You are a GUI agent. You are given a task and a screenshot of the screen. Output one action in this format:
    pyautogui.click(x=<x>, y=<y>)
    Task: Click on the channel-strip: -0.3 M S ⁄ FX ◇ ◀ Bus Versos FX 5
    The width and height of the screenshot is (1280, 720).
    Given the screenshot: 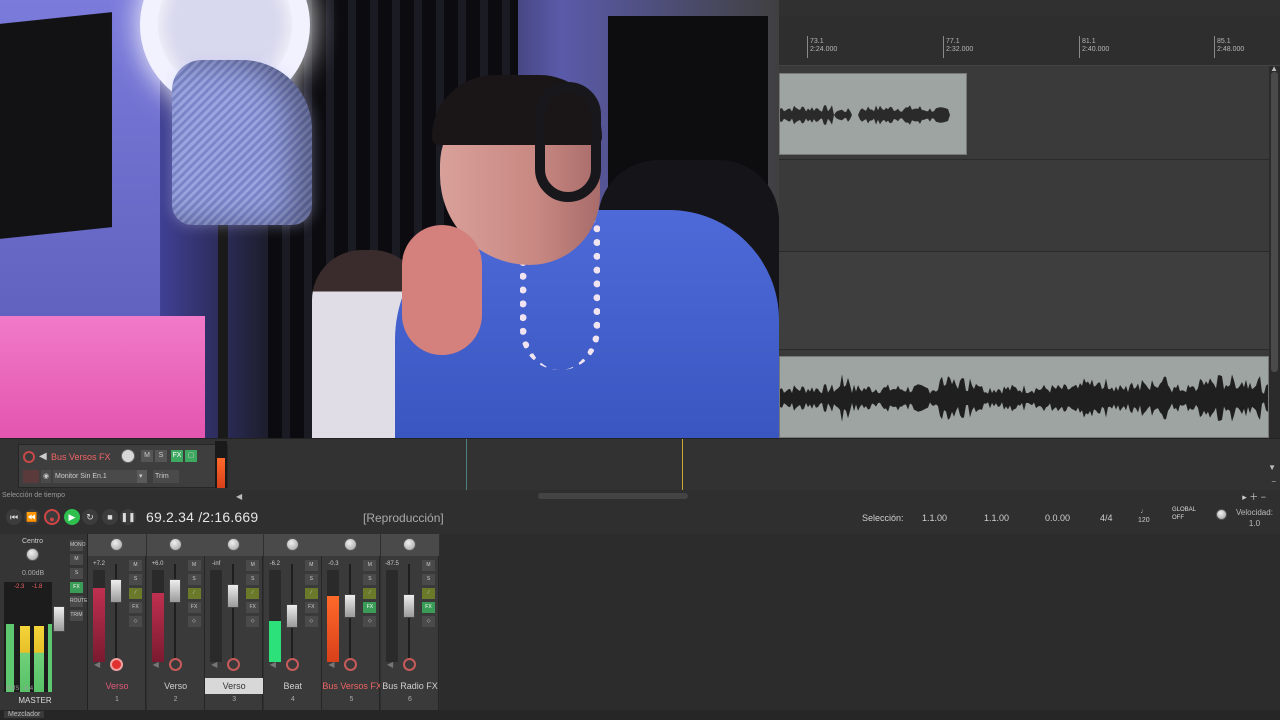 What is the action you would take?
    pyautogui.click(x=351, y=622)
    